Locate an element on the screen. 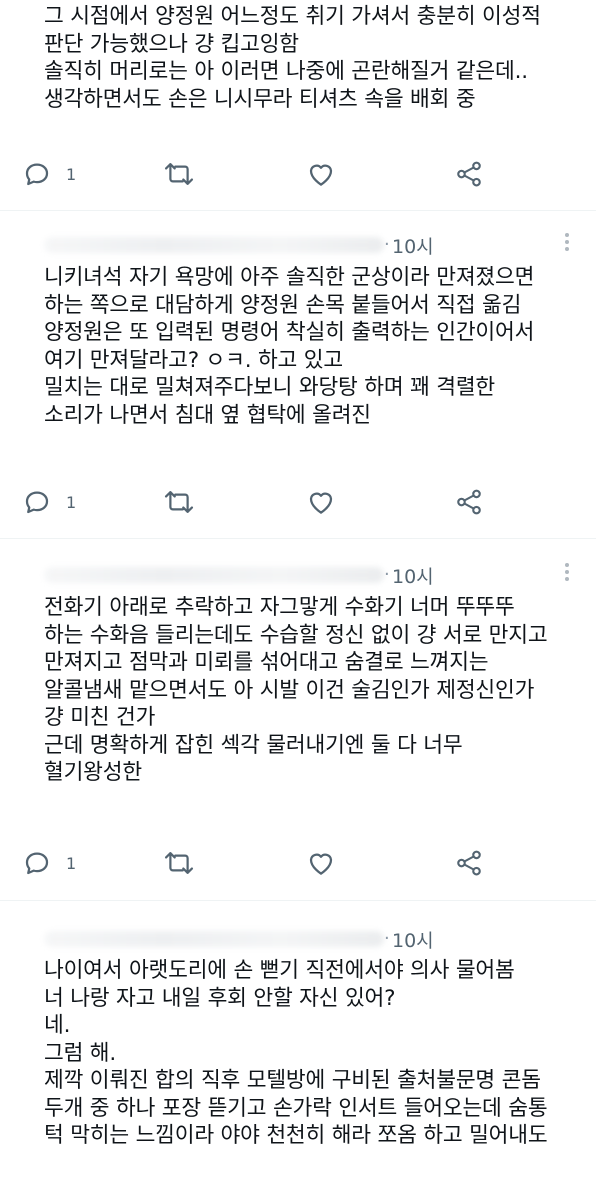  tweet-line: 턱 막히는 느낌이라 야야 천천히 해라 쪼옴 하고 밀어내도 is located at coordinates (296, 1135).